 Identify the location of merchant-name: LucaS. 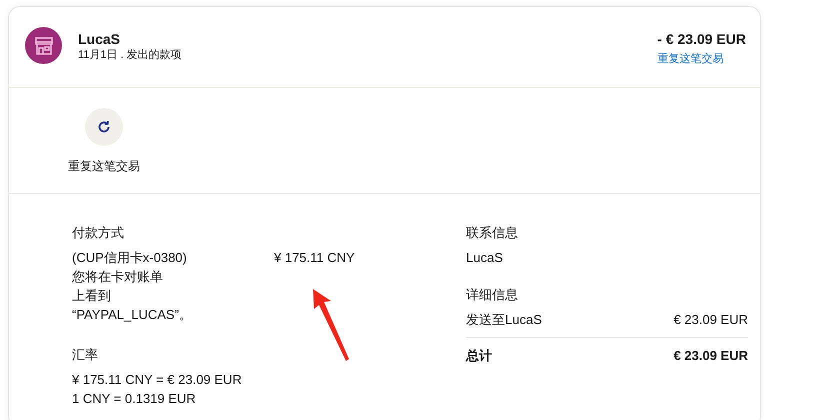
(100, 39).